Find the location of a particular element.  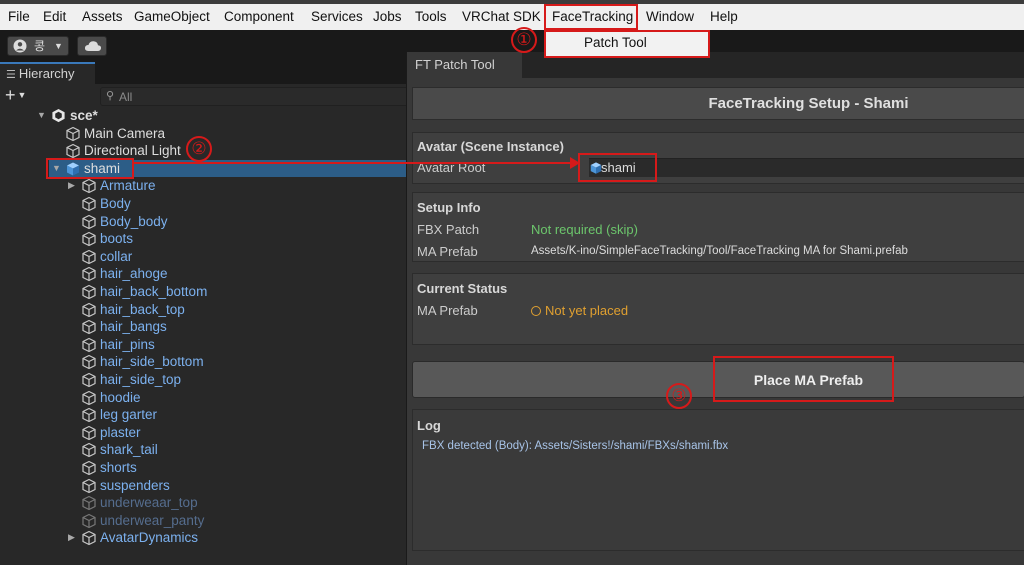

account-button: 콩 ▼ is located at coordinates (38, 46).